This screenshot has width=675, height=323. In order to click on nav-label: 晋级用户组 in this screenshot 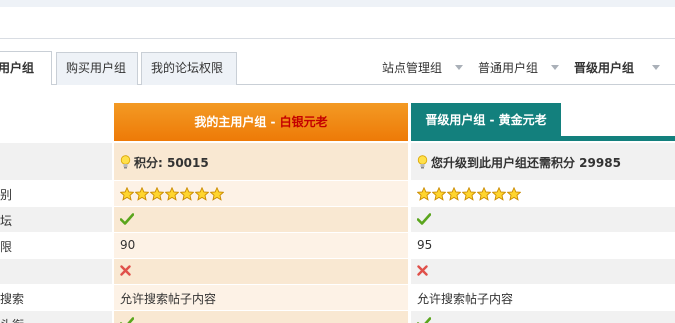, I will do `click(604, 68)`.